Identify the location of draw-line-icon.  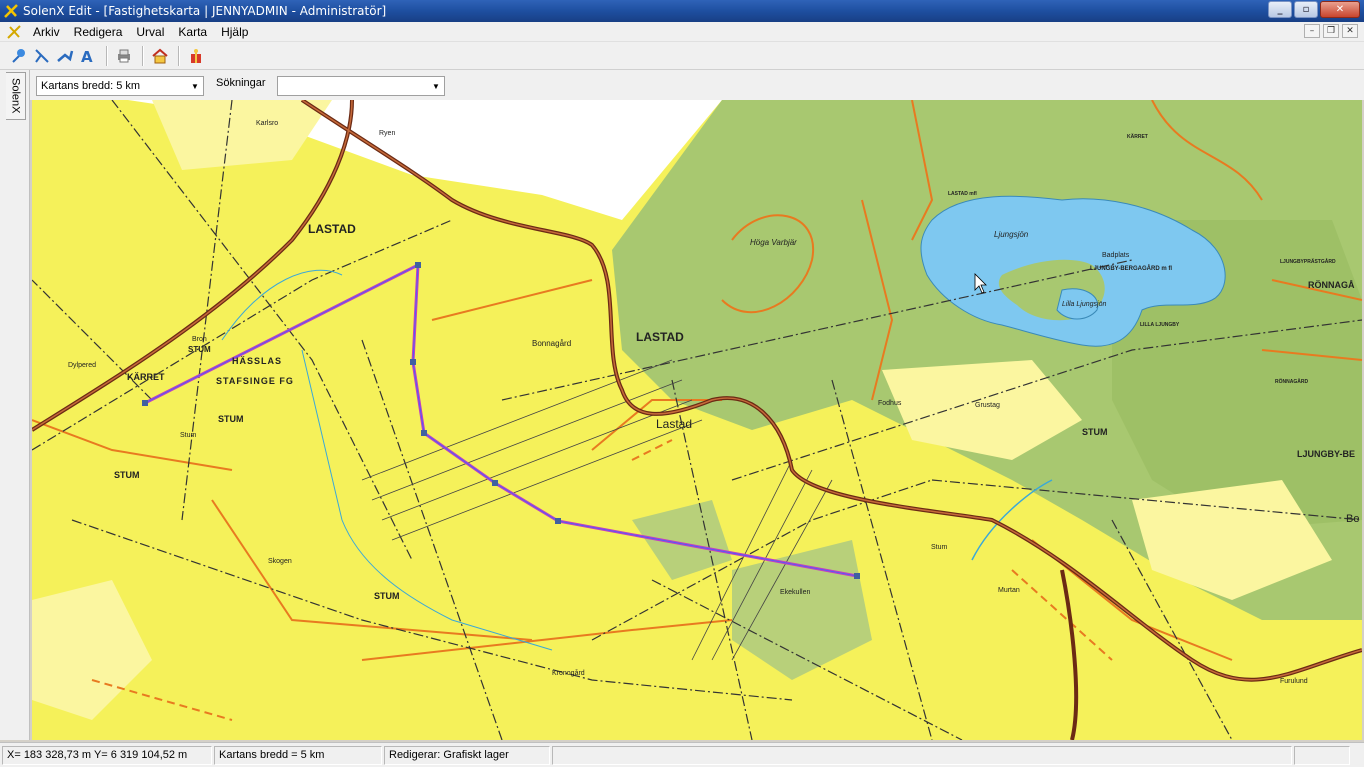
(42, 55).